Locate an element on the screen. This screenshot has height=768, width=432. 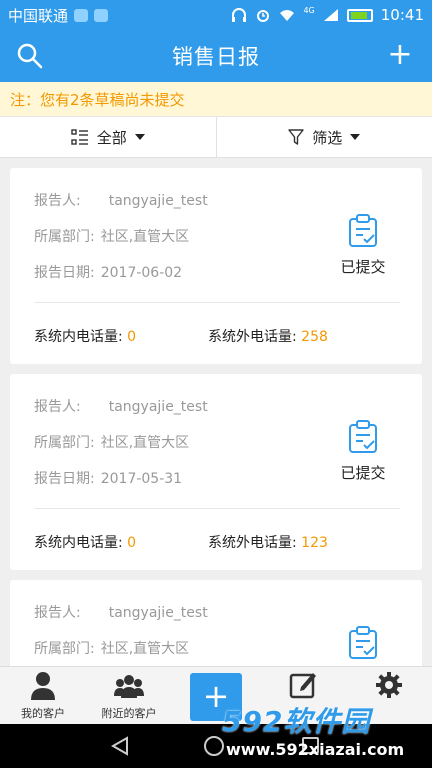
external-calls-value: 258 is located at coordinates (314, 337).